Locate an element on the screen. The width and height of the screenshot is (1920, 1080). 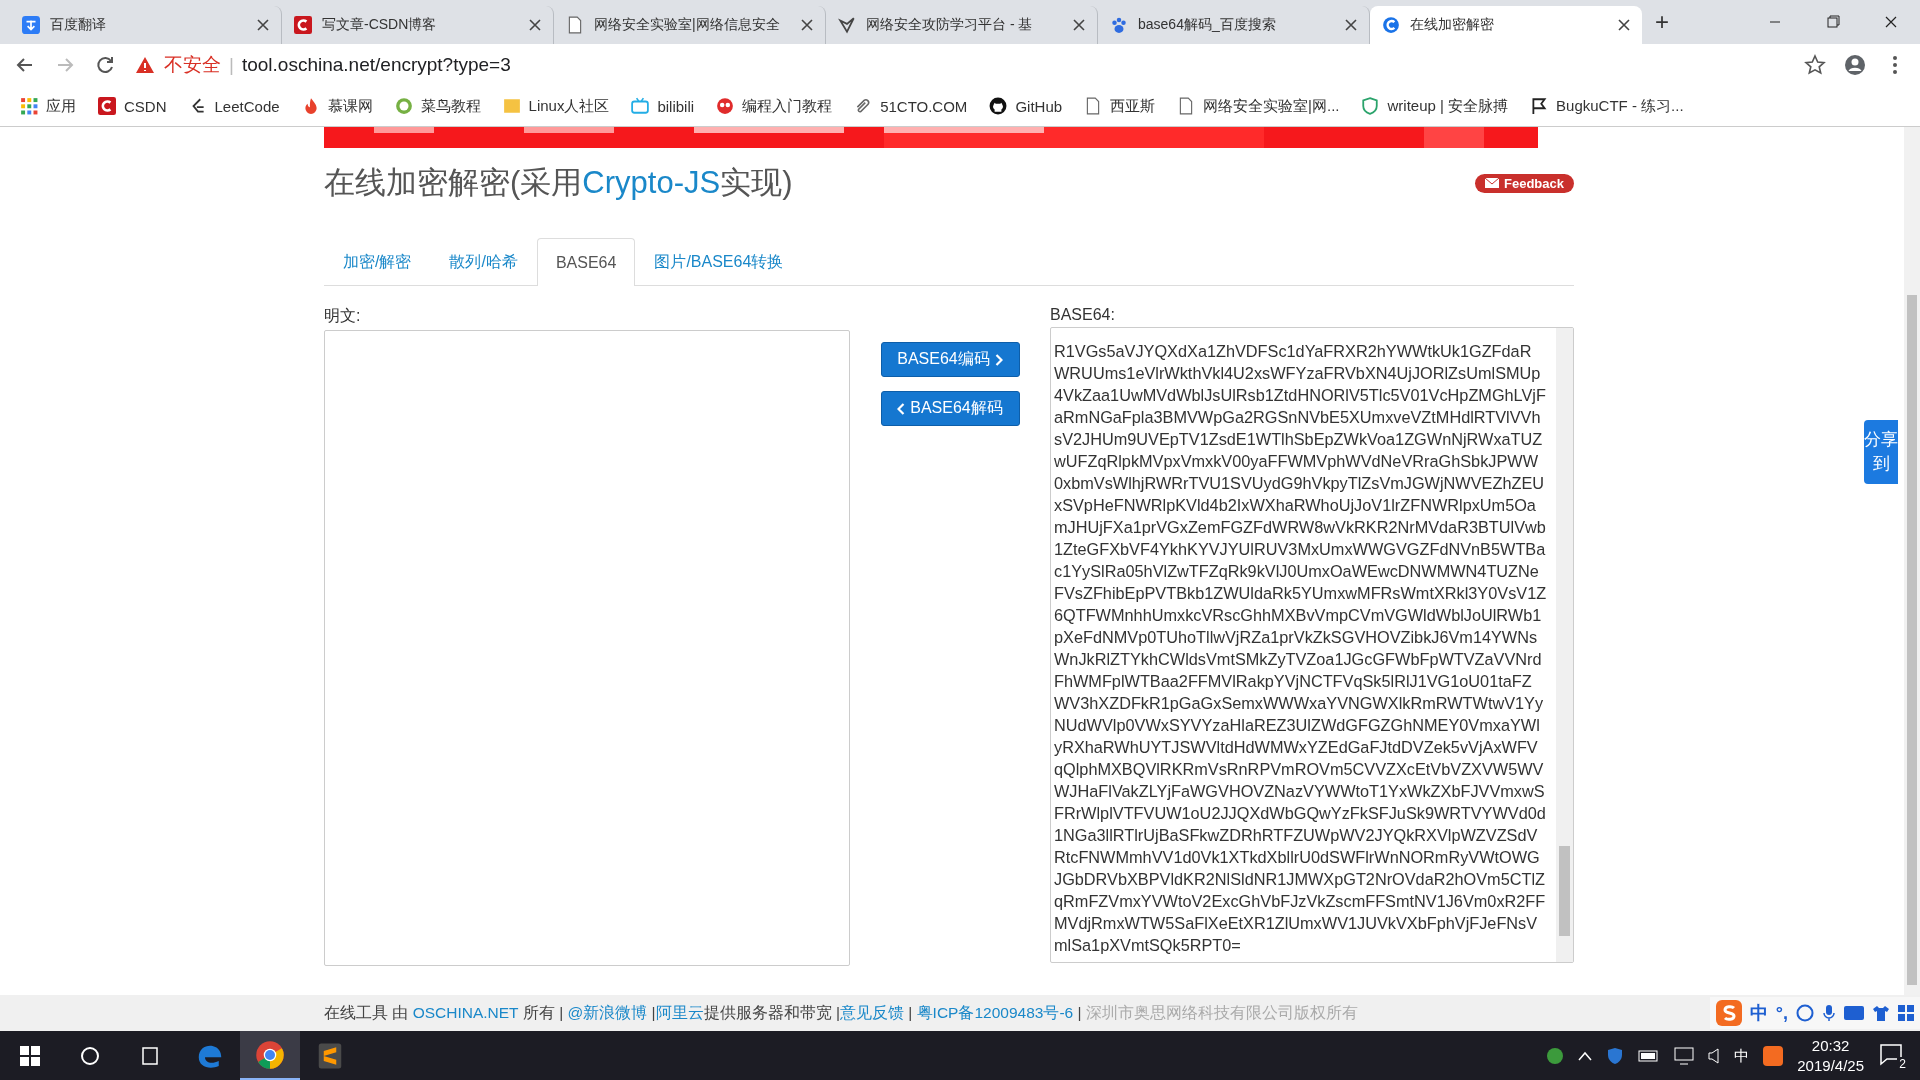
copyright-text: 深圳市奥思网络科技有限公司版权所有 is located at coordinates (1221, 1012).